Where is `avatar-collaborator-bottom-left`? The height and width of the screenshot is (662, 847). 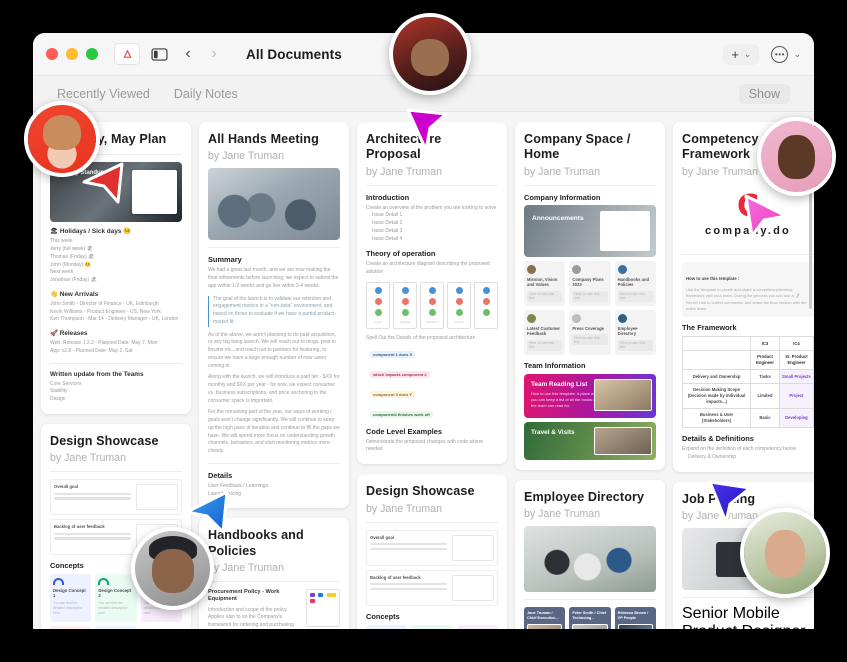 avatar-collaborator-bottom-left is located at coordinates (172, 568).